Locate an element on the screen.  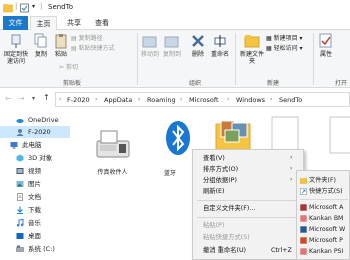
file-label: 传真收件人 is located at coordinates (112, 172).